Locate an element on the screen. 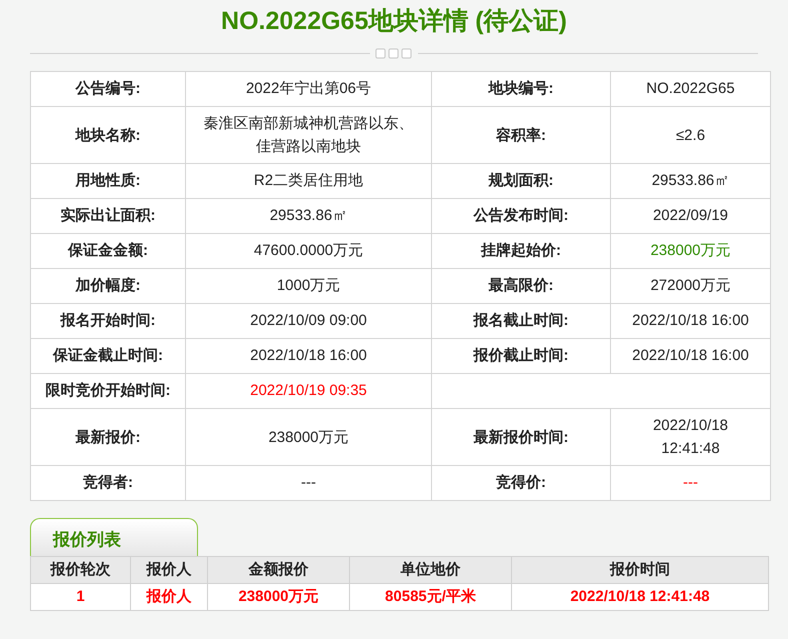  field-label: 地块编号: is located at coordinates (521, 88).